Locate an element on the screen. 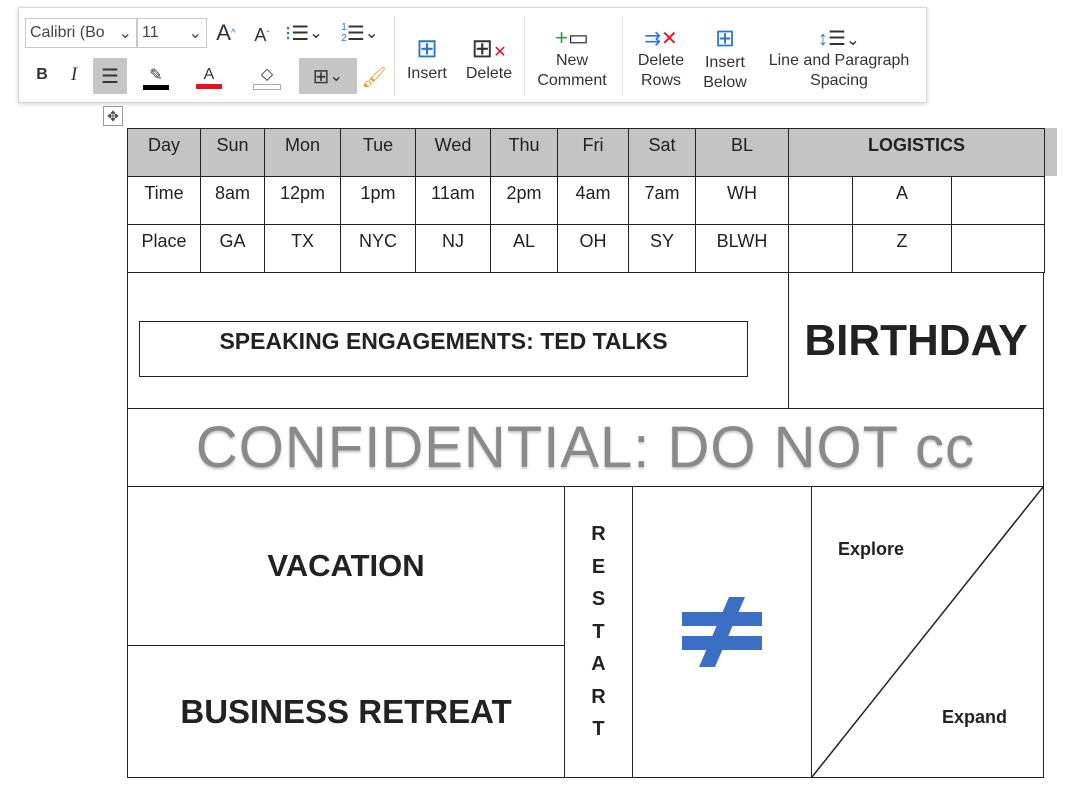 The image size is (1080, 789). time-row-cell: Time is located at coordinates (164, 200).